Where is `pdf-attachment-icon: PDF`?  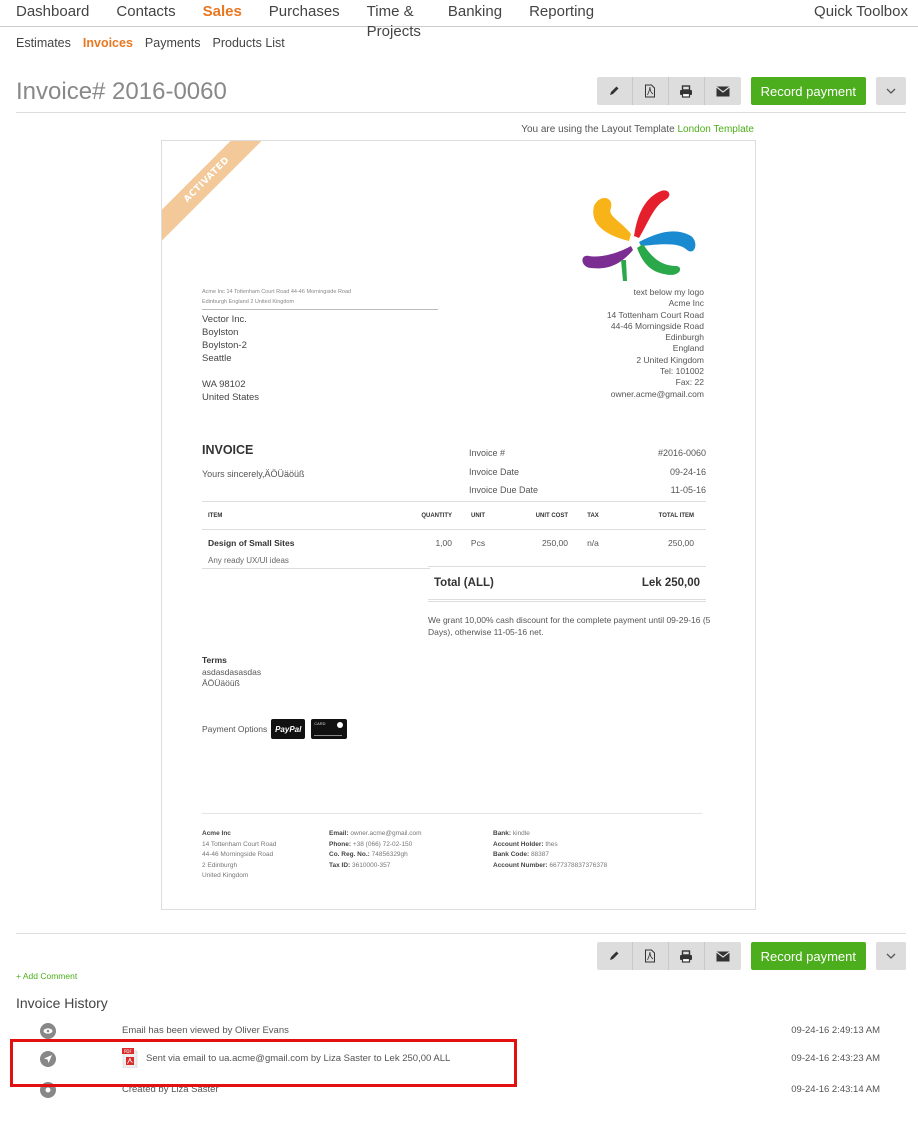 pdf-attachment-icon: PDF is located at coordinates (130, 1058).